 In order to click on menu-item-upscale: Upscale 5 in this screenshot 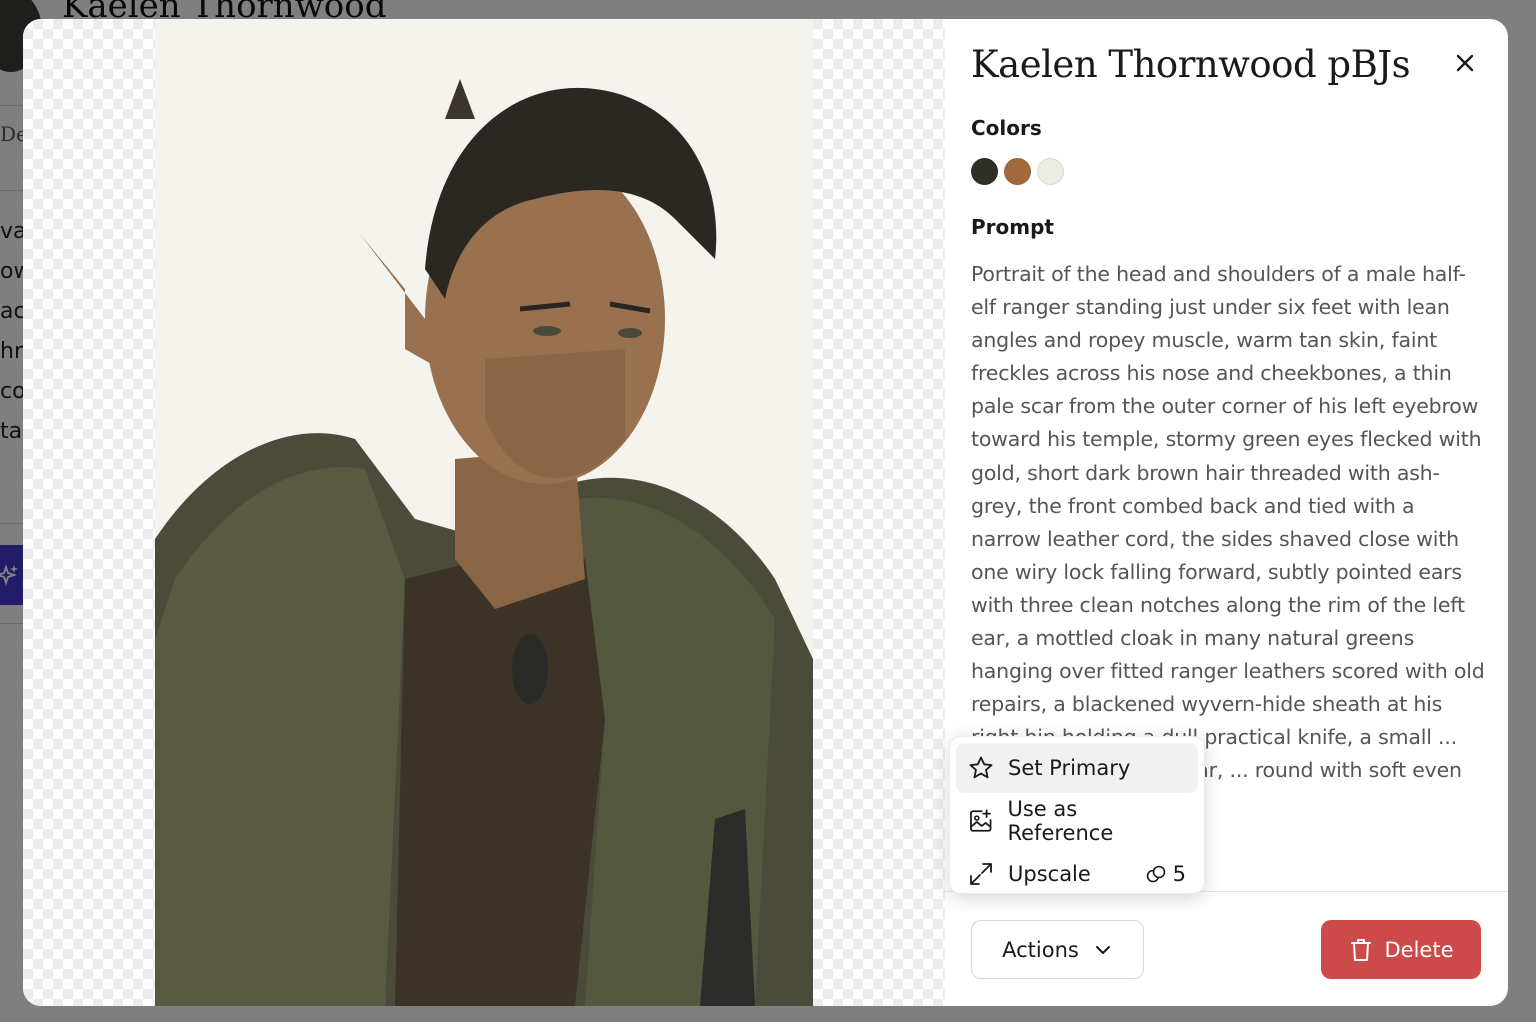, I will do `click(1077, 874)`.